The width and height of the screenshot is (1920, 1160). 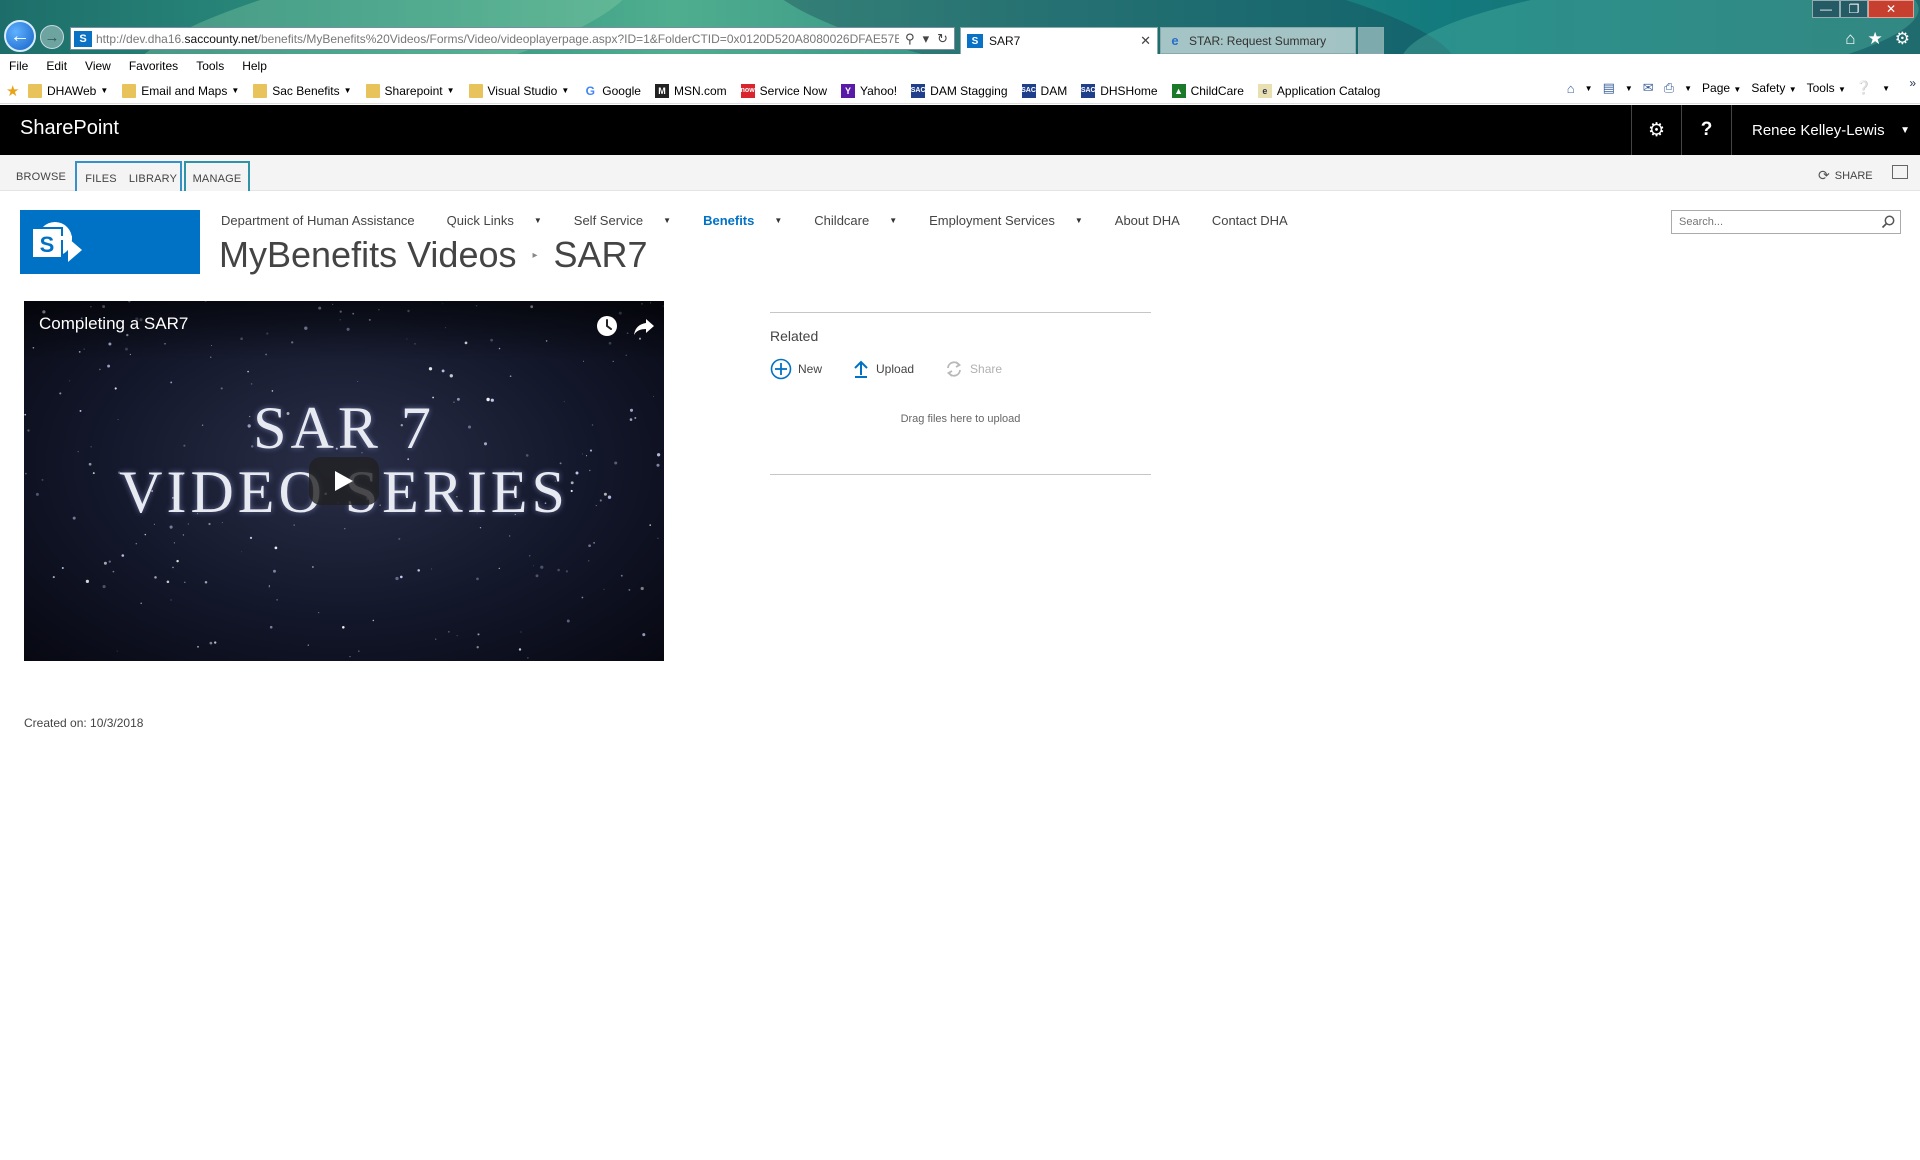 I want to click on share-button: ⟳ SHARE, so click(x=1845, y=175).